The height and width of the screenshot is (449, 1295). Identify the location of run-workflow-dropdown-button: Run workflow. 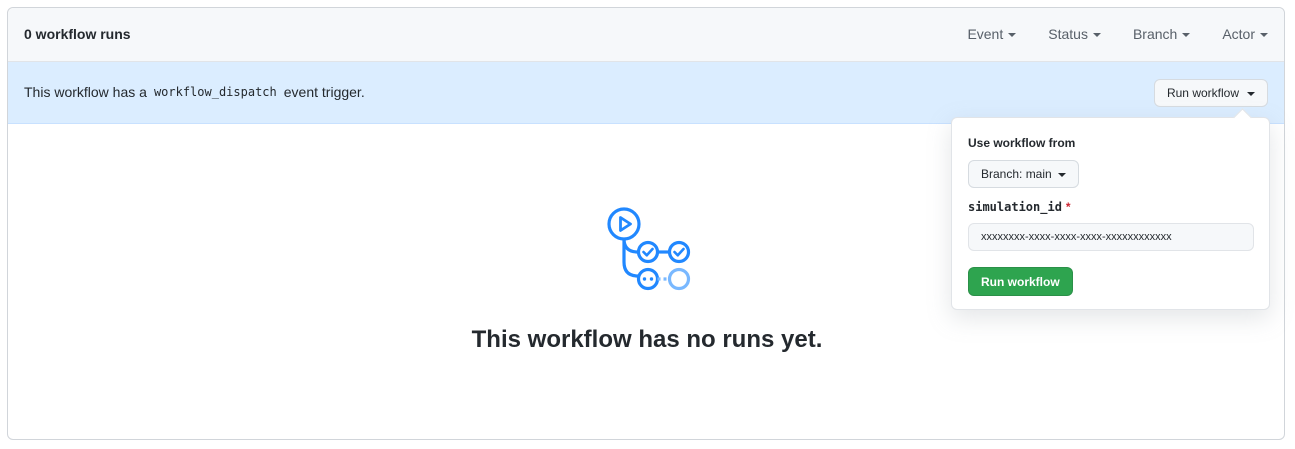
(1210, 93).